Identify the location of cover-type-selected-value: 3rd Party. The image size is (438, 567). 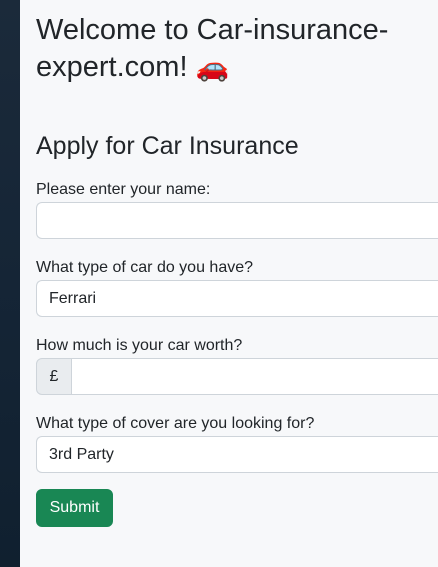
(81, 454).